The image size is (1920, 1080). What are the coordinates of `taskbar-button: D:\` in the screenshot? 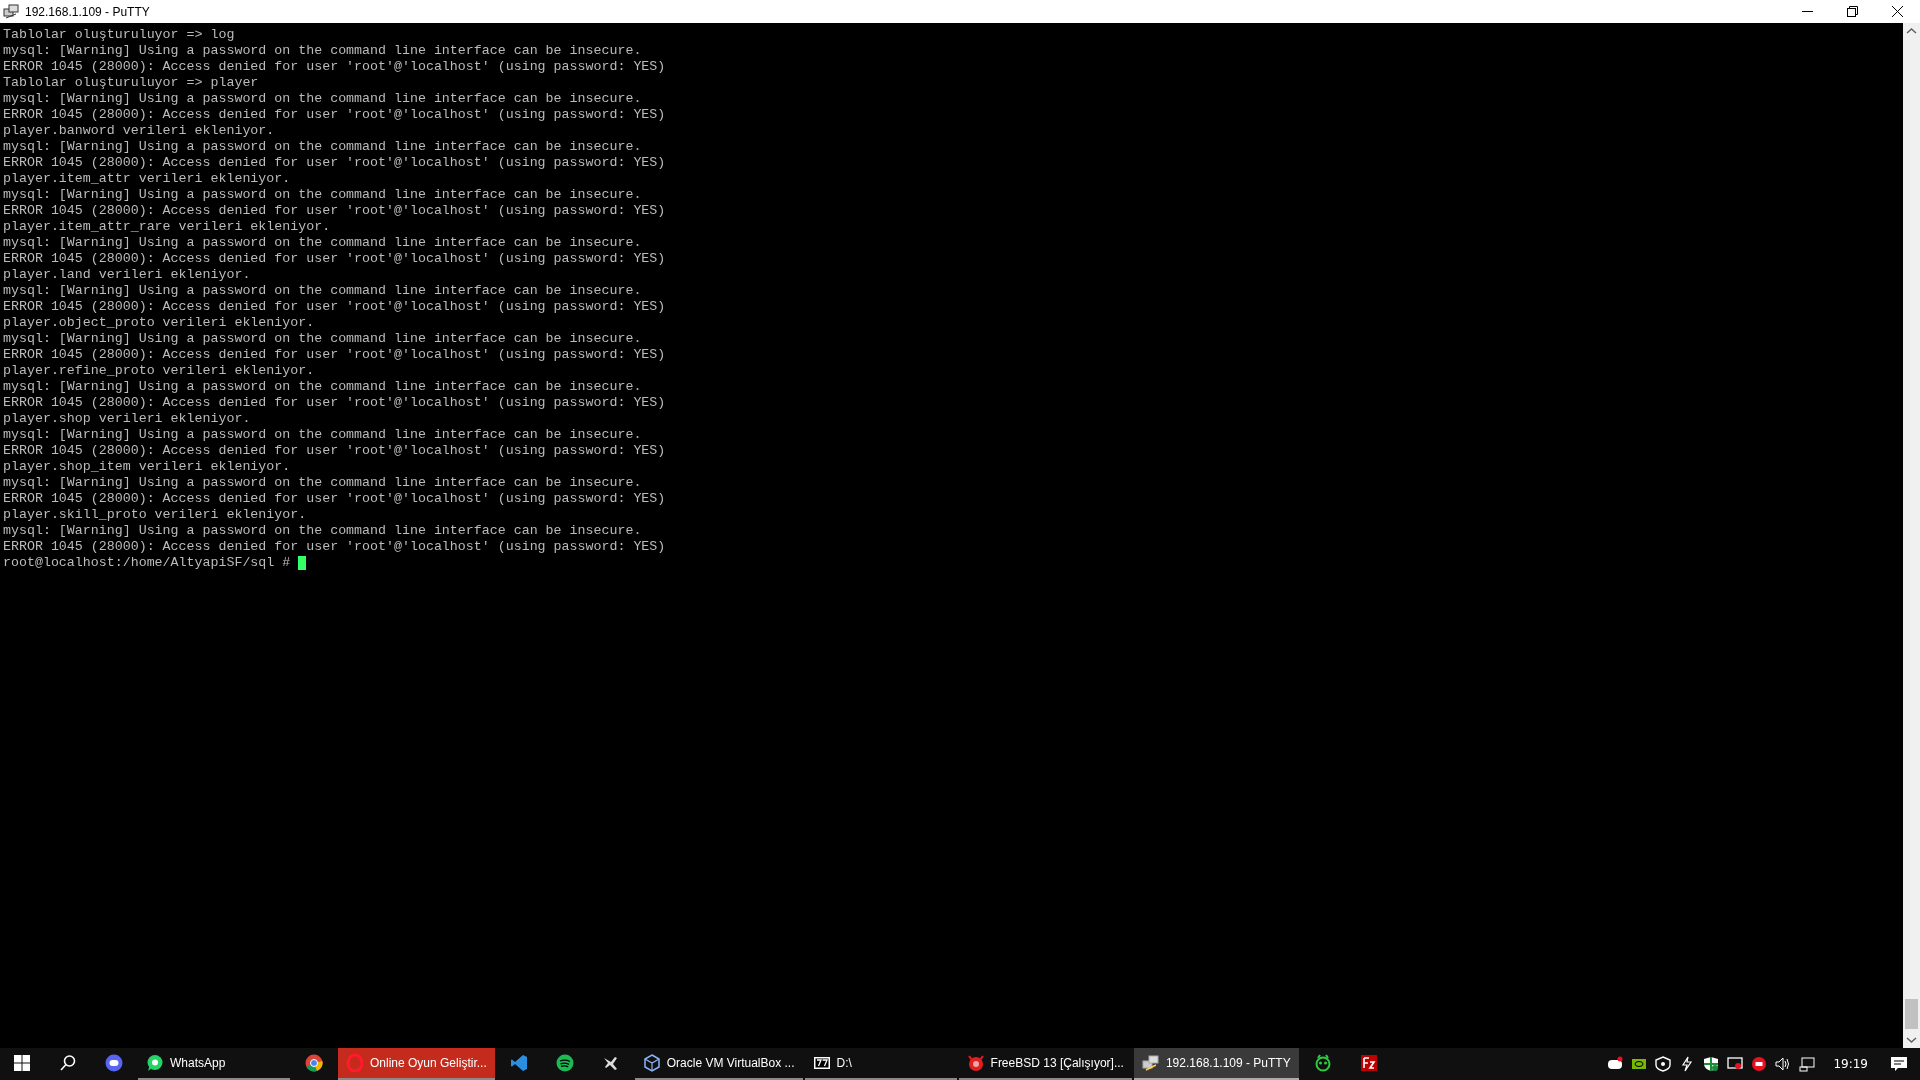 It's located at (880, 1064).